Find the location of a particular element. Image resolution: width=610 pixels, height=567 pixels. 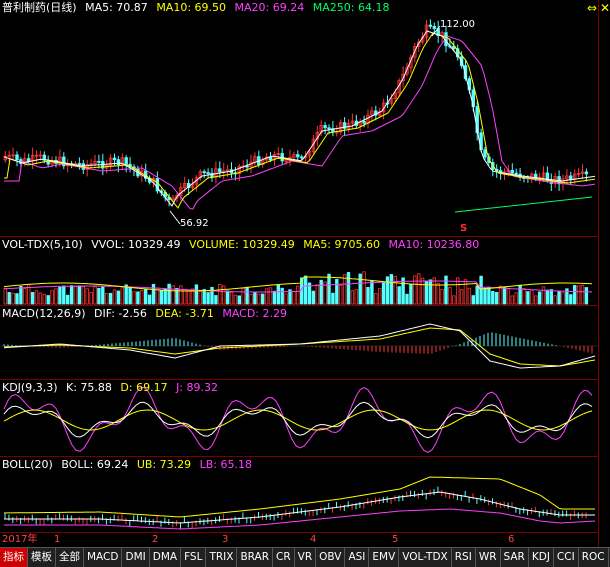

boll-mid-band is located at coordinates (299, 507).